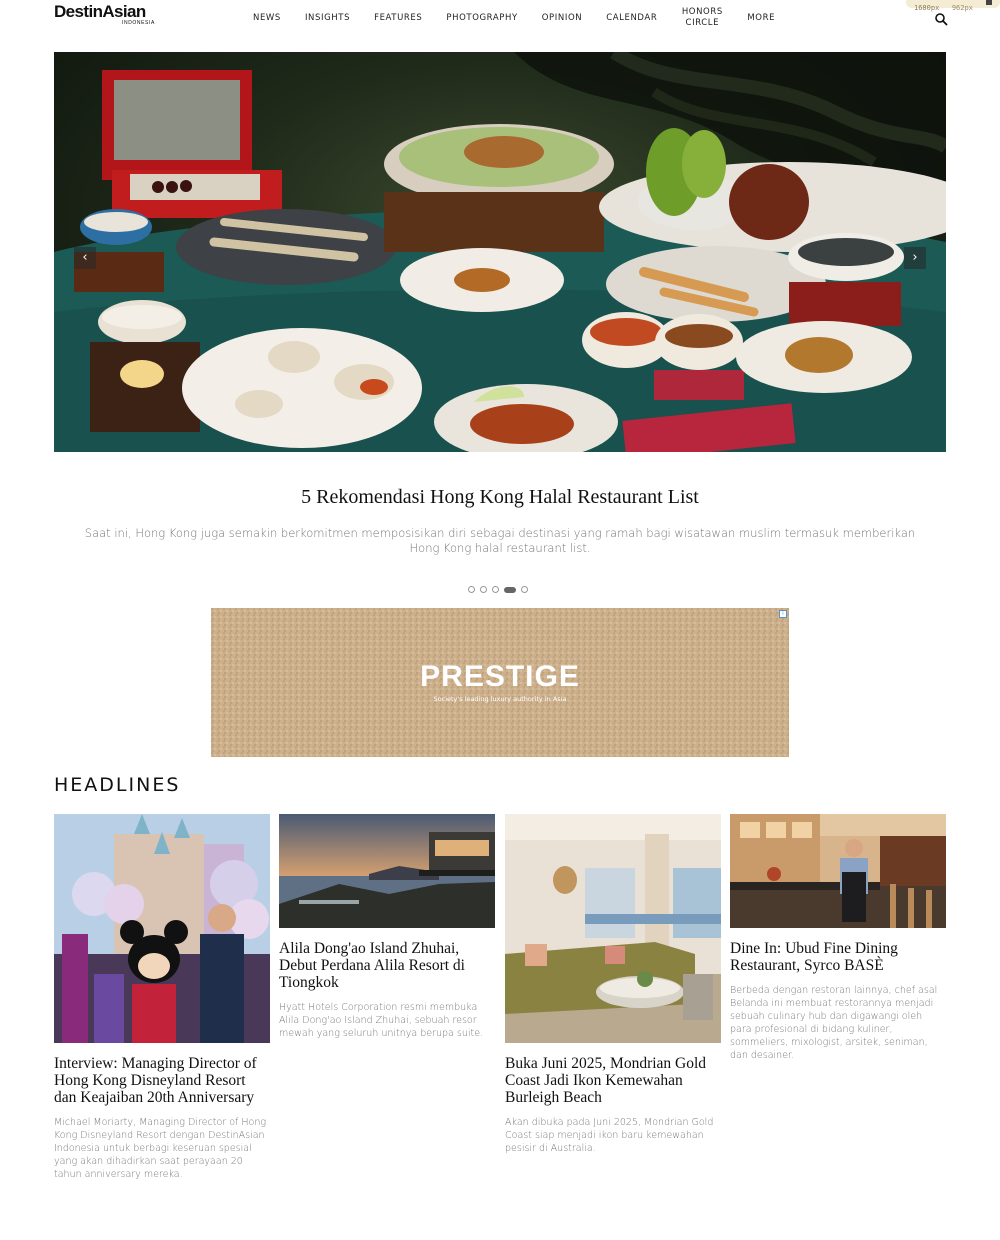 This screenshot has height=1240, width=1000. What do you see at coordinates (85, 258) in the screenshot?
I see `slider-prev-button: ‹` at bounding box center [85, 258].